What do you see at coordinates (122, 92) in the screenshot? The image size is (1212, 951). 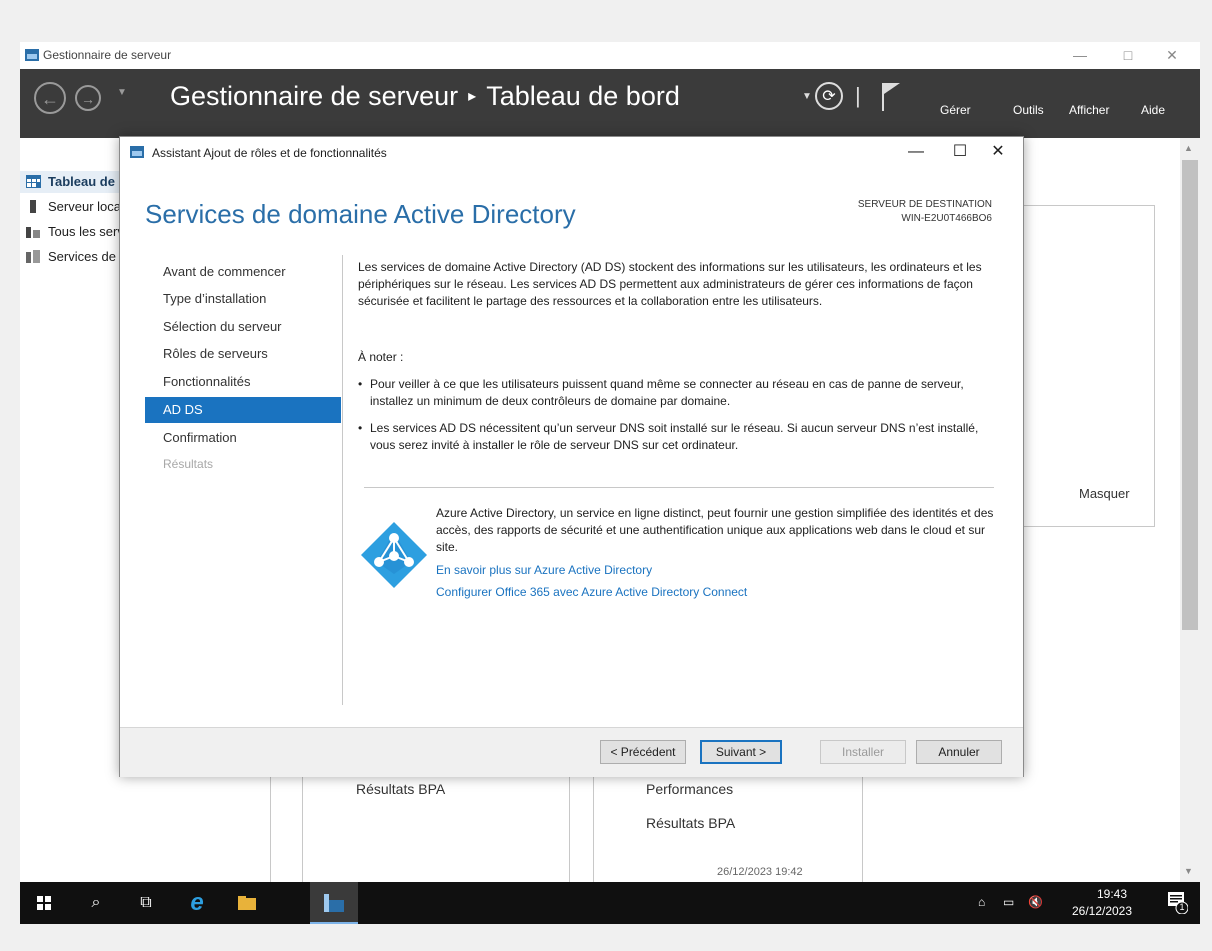 I see `history-dropdown-icon: ▼` at bounding box center [122, 92].